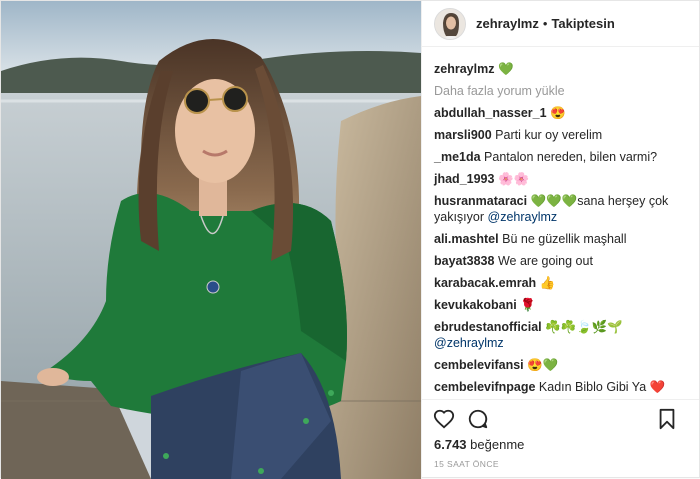  Describe the element at coordinates (566, 283) in the screenshot. I see `comment-item: karabacak.emrah 👍` at that location.